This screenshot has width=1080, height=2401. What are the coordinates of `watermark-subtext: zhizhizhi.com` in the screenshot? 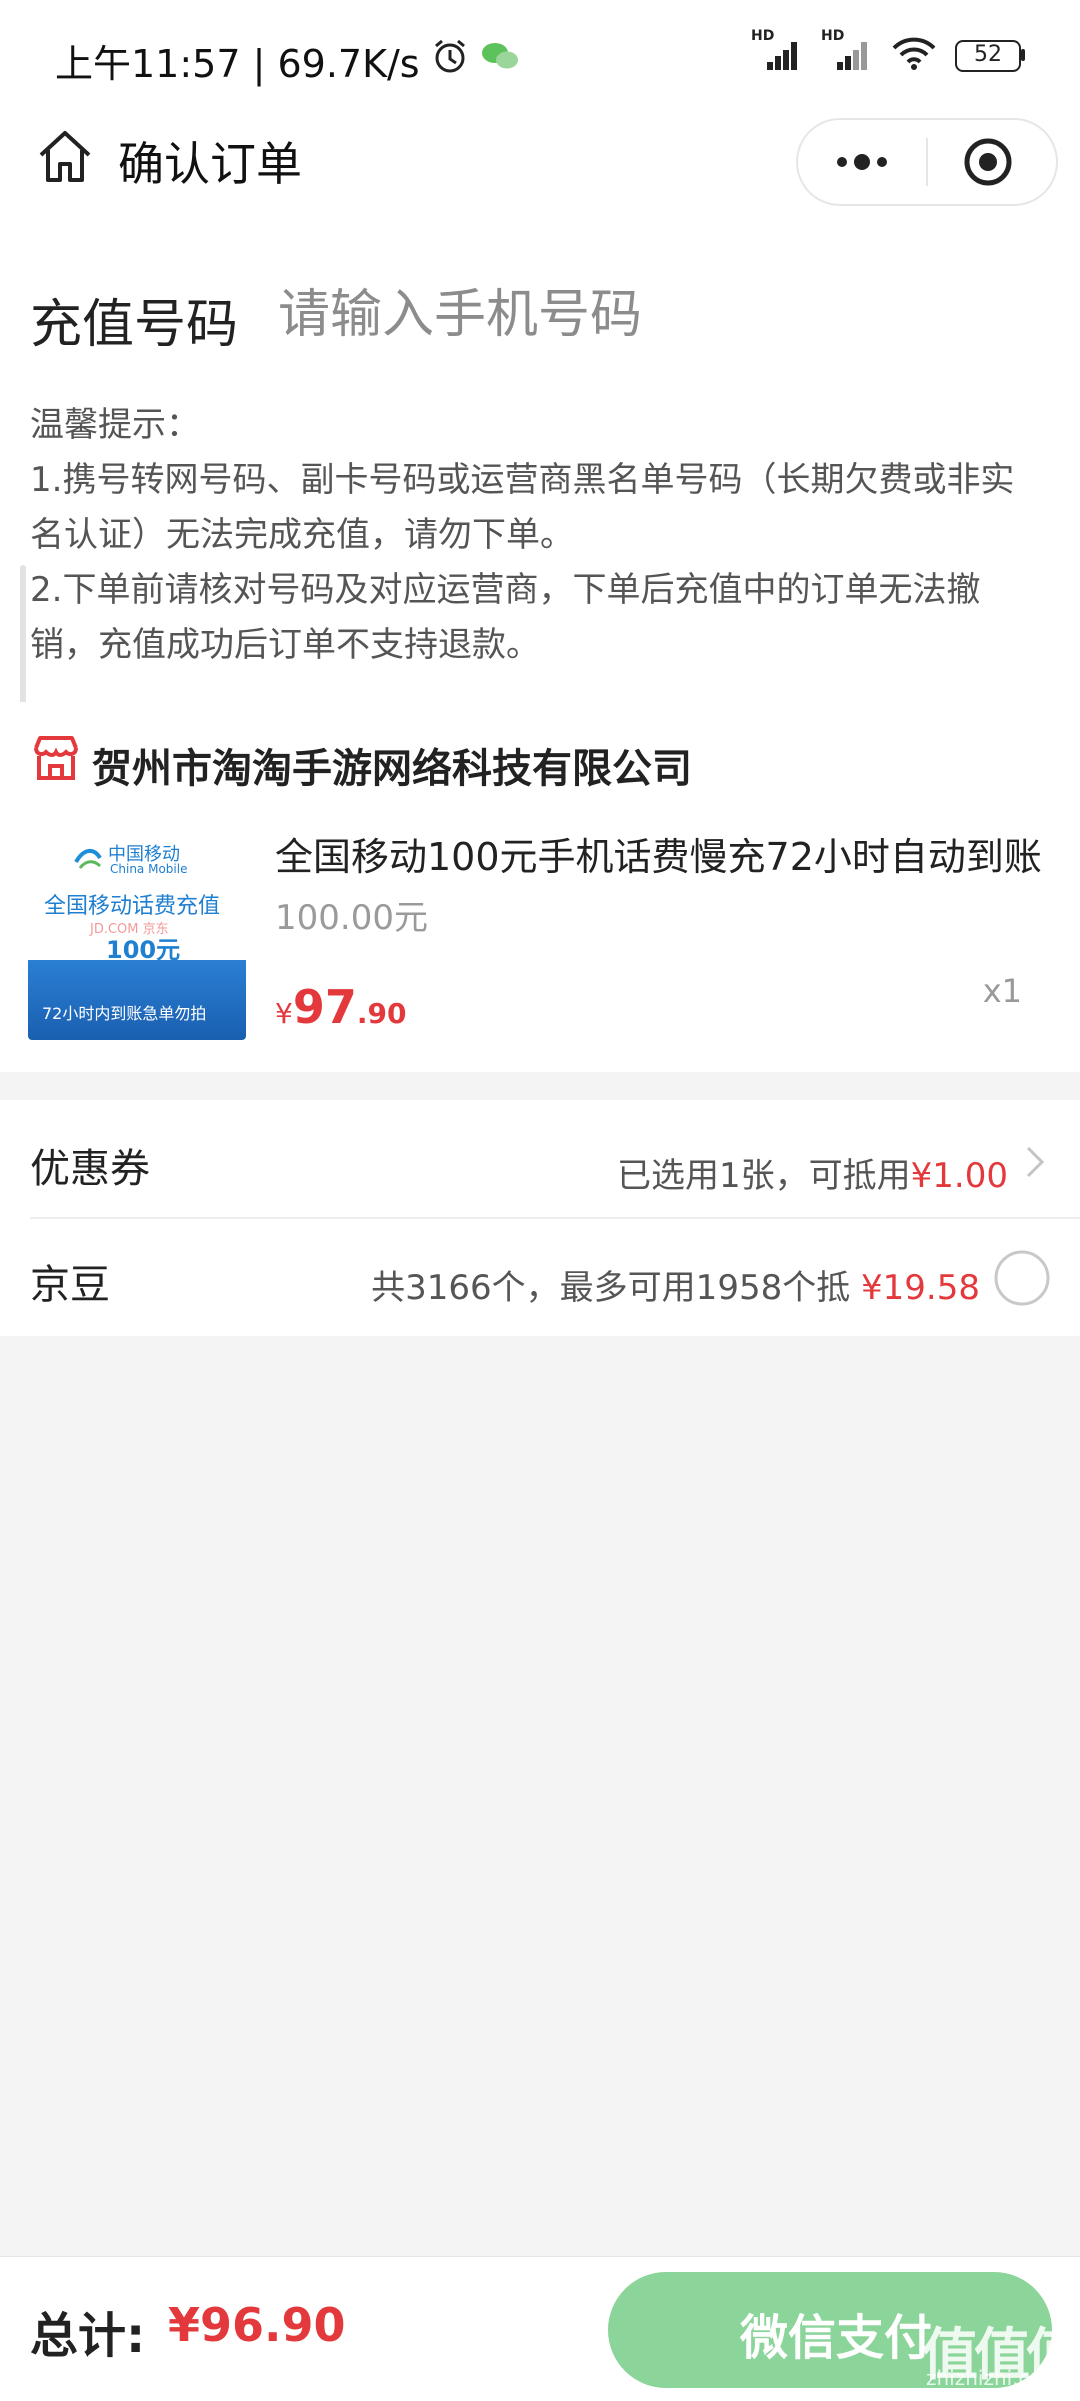 It's located at (994, 2378).